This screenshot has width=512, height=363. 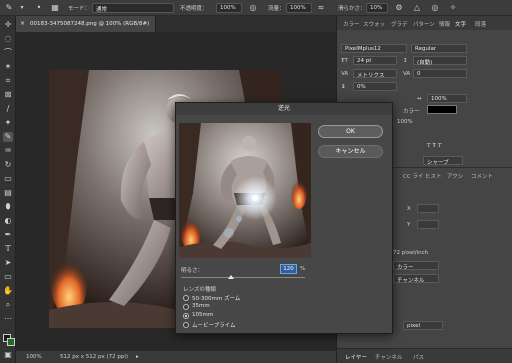 What do you see at coordinates (176, 24) in the screenshot?
I see `document-tab-bar: × 00183-3475087248.png @ 100% (RGB/8#)` at bounding box center [176, 24].